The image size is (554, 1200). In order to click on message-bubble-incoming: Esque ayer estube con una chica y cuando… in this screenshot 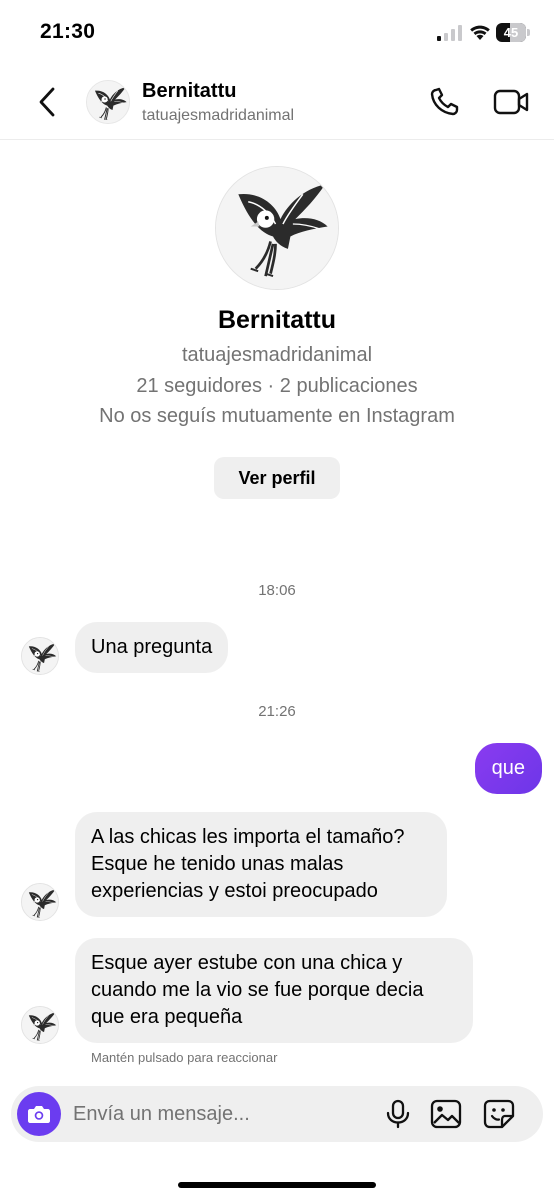, I will do `click(274, 990)`.